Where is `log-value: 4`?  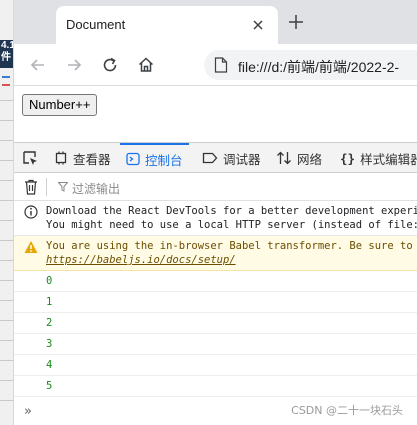 log-value: 4 is located at coordinates (49, 365).